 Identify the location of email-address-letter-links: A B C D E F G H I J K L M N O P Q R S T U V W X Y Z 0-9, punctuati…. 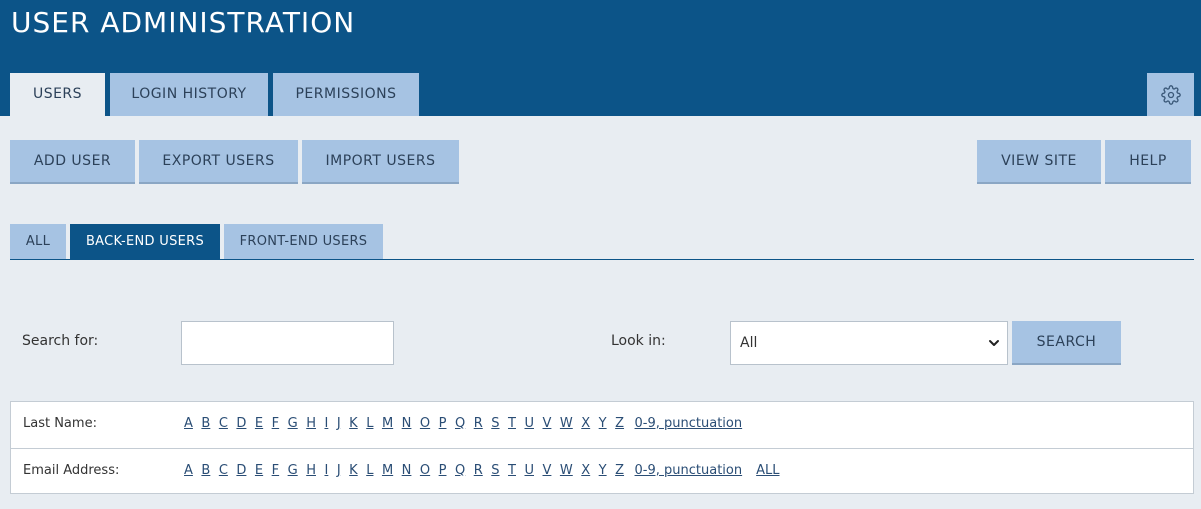
(488, 470).